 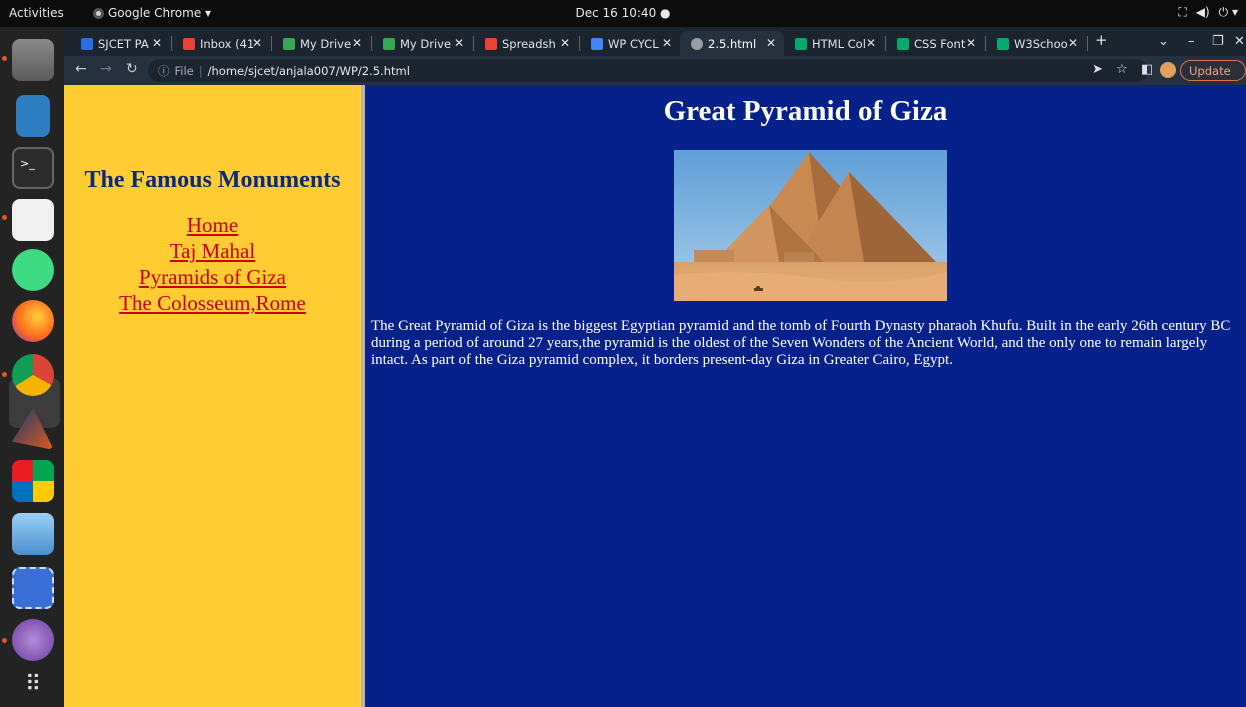 I want to click on volume-icon: ◀), so click(x=1203, y=12).